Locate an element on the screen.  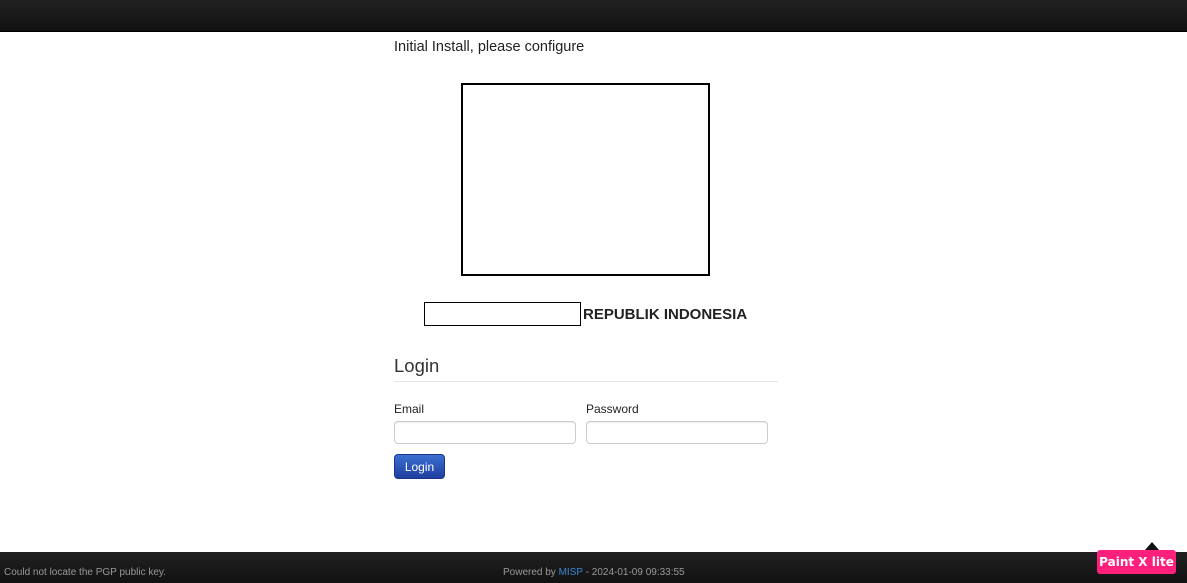
footer-powered-by: Powered by MISP - 2024-01-09 09:33:55 is located at coordinates (594, 572).